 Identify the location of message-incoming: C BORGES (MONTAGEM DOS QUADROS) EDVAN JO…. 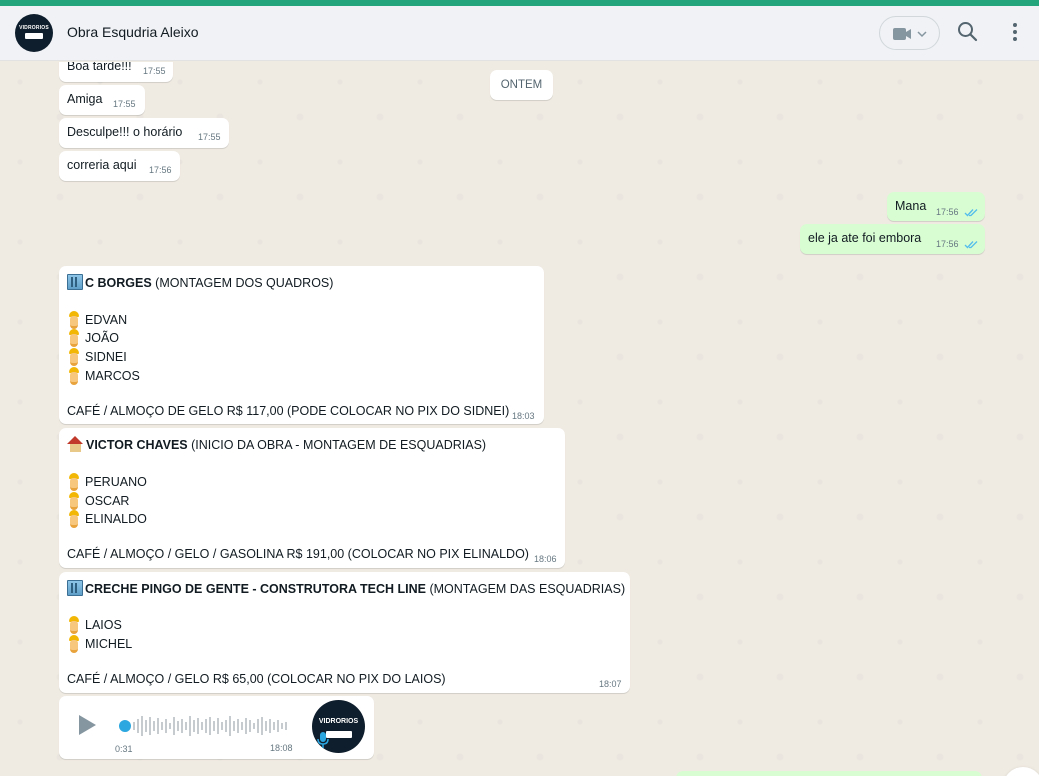
(301, 345).